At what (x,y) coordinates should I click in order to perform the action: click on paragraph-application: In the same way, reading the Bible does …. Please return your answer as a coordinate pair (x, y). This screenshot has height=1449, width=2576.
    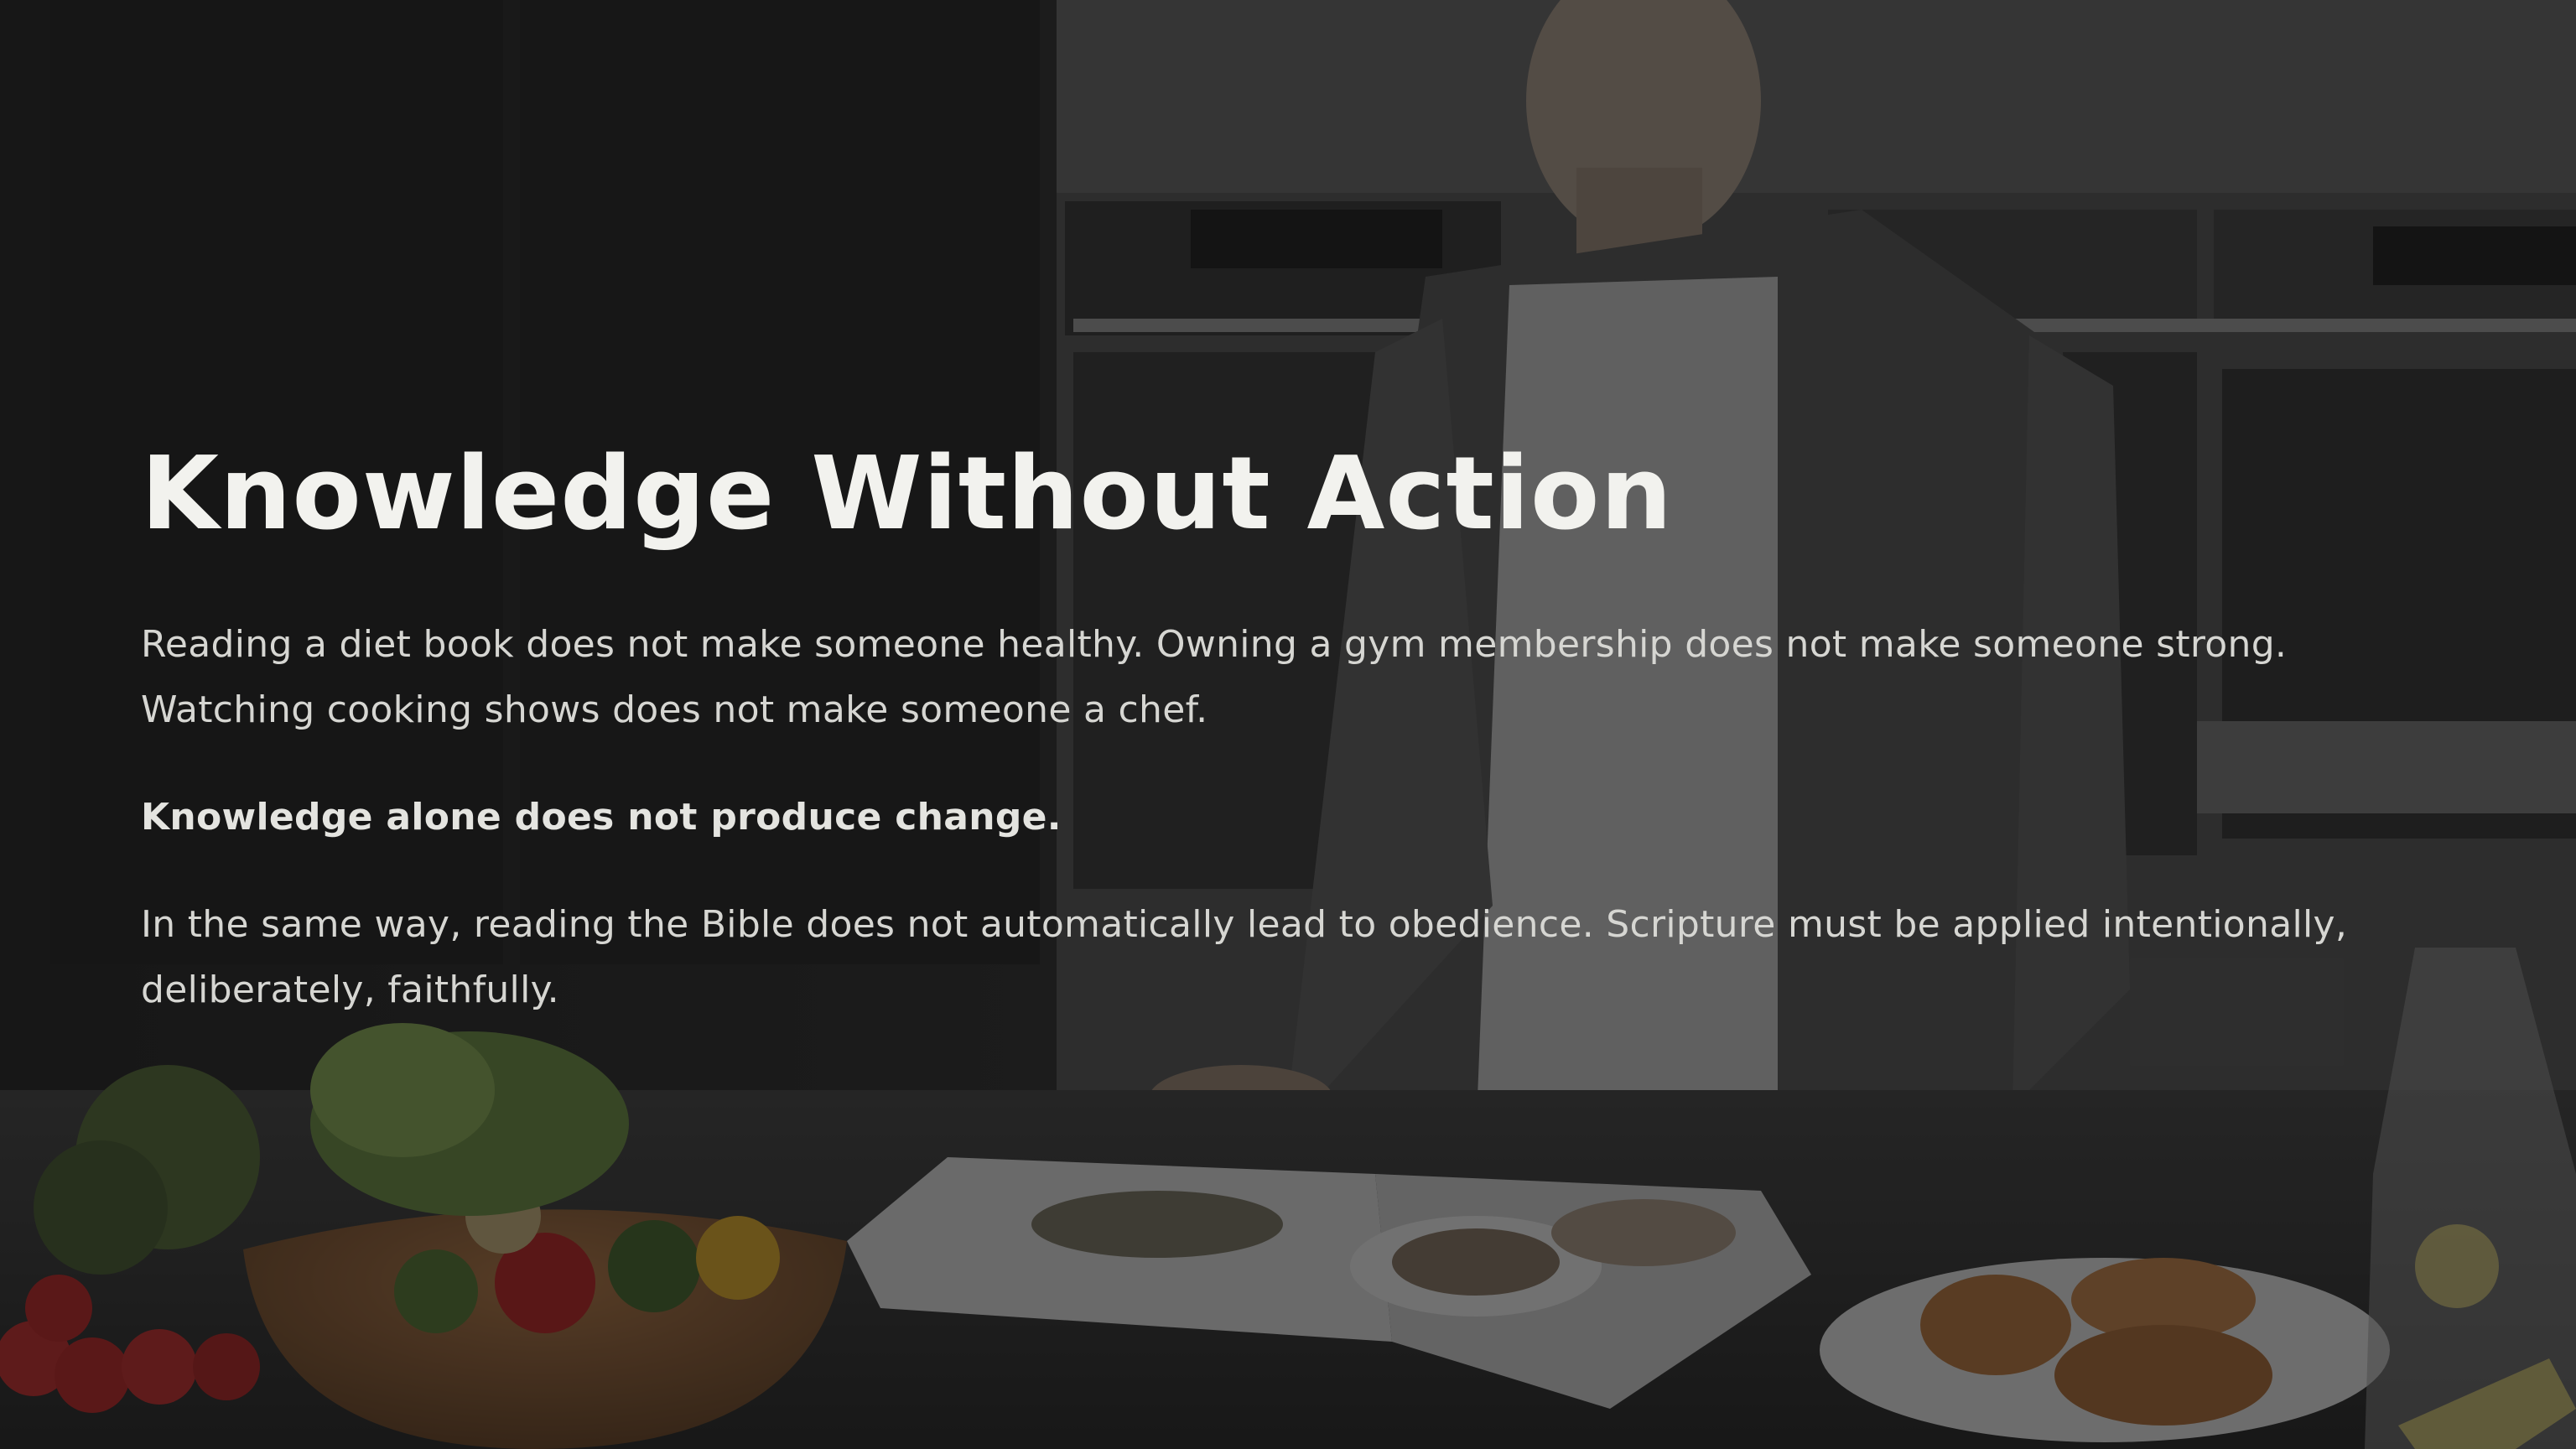
    Looking at the image, I should click on (1244, 957).